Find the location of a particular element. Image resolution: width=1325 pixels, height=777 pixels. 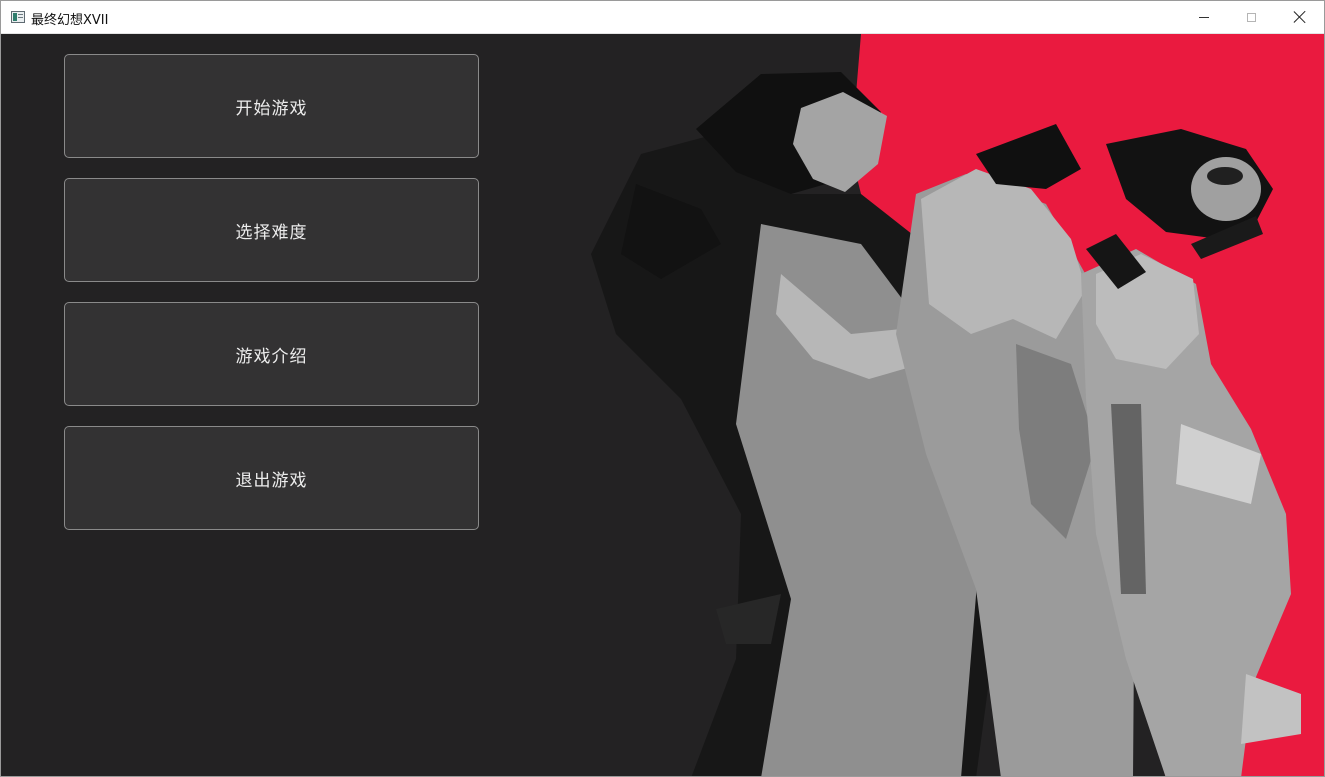

title-bar: 最终幻想XVII is located at coordinates (662, 17).